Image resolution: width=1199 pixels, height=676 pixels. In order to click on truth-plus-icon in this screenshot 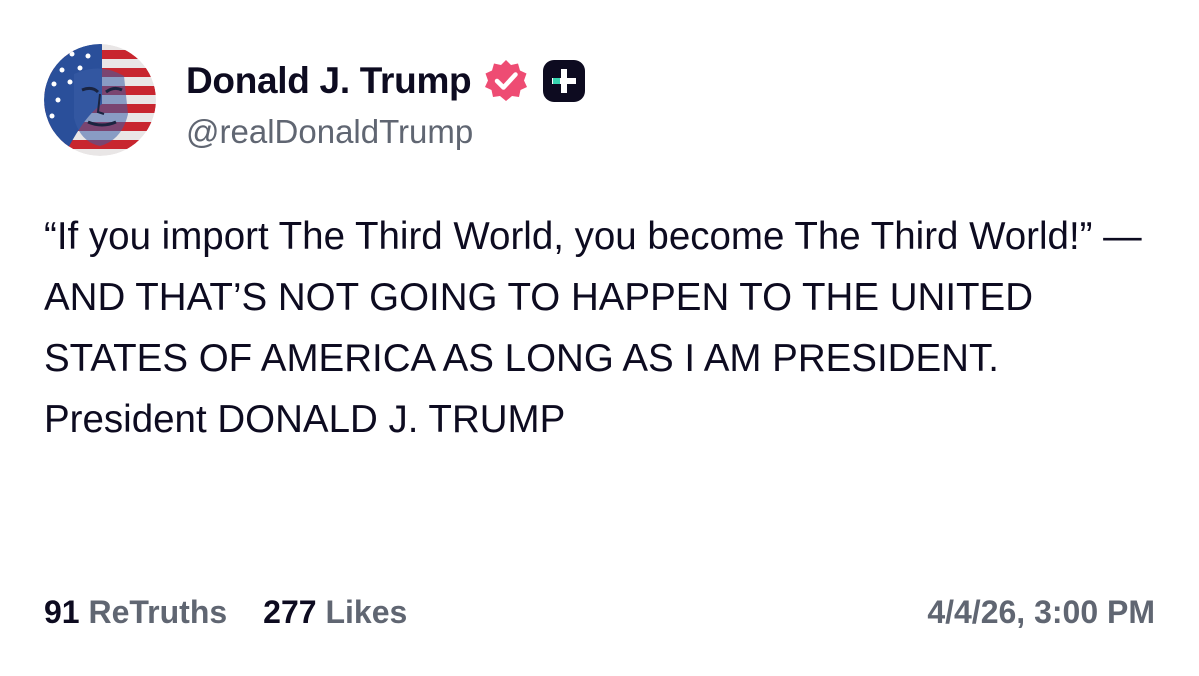, I will do `click(564, 81)`.